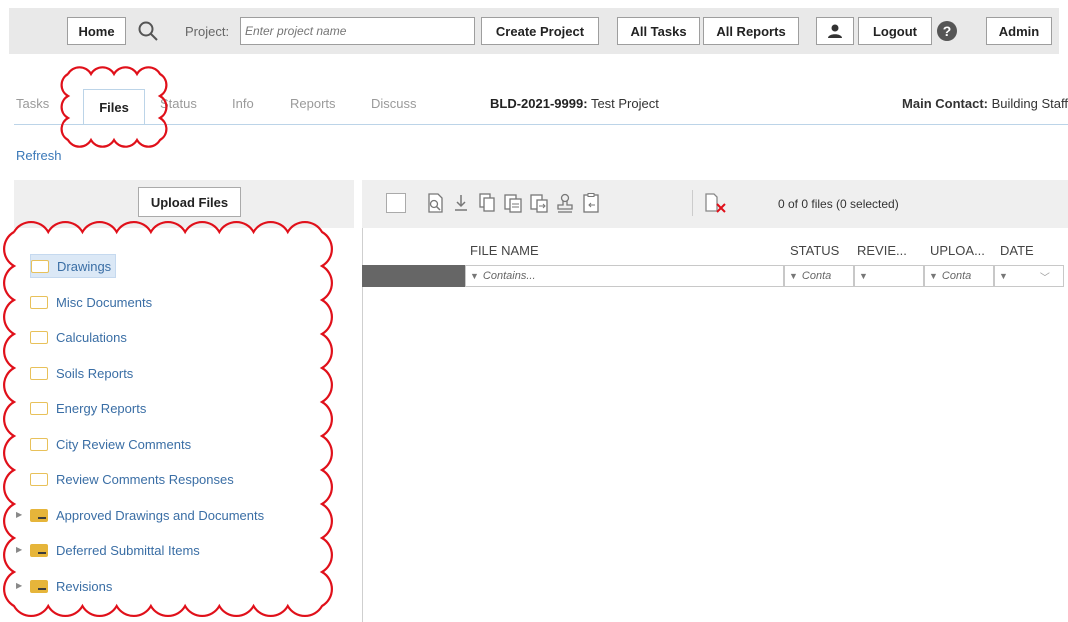 This screenshot has width=1068, height=622. Describe the element at coordinates (148, 31) in the screenshot. I see `search-icon` at that location.